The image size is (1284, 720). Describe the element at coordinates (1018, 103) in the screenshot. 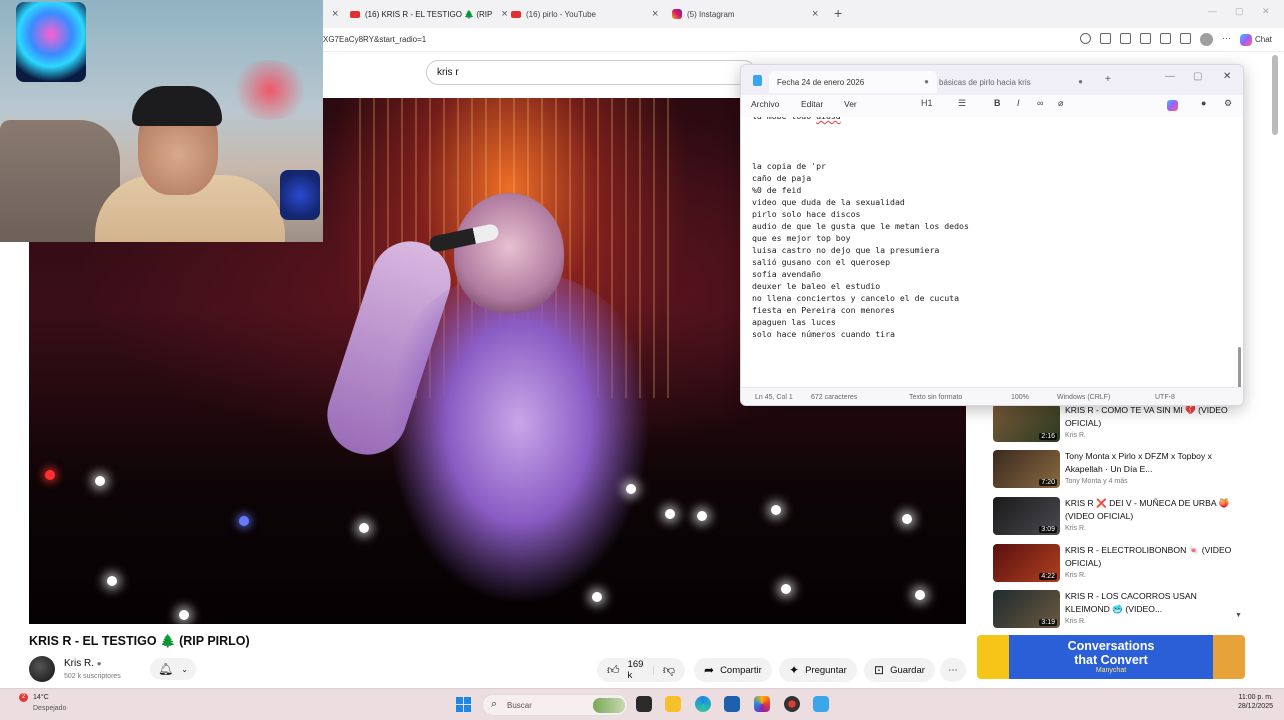

I see `italic-icon: I` at that location.